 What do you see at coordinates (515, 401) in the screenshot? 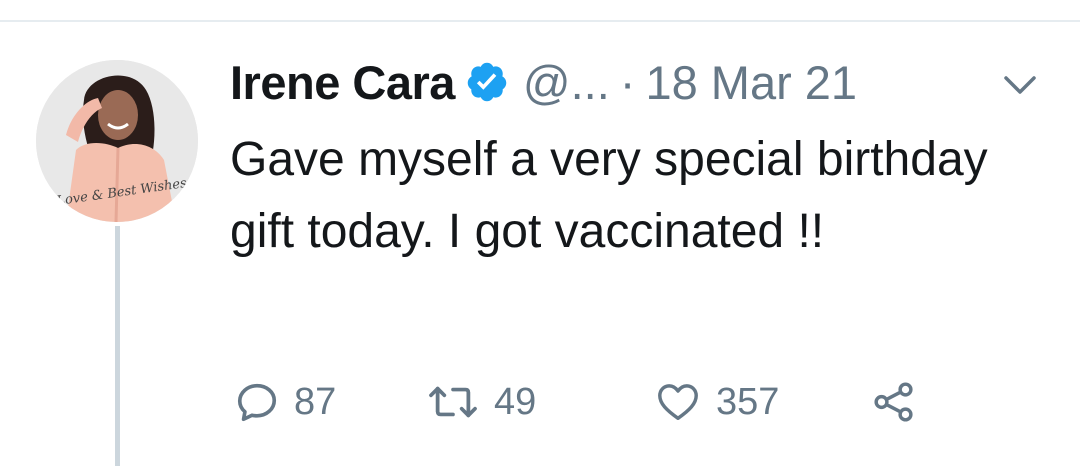
I see `retweet-count: 49` at bounding box center [515, 401].